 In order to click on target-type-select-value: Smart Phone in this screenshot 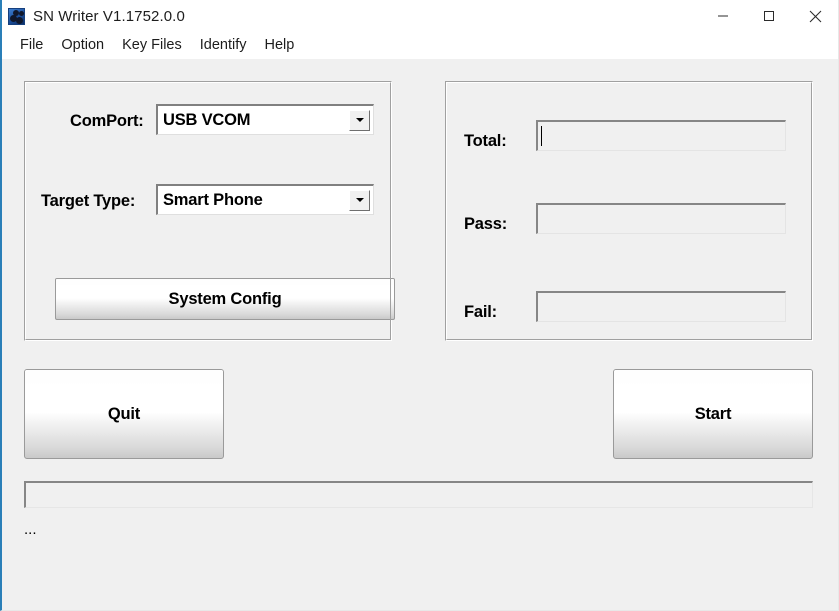, I will do `click(213, 199)`.